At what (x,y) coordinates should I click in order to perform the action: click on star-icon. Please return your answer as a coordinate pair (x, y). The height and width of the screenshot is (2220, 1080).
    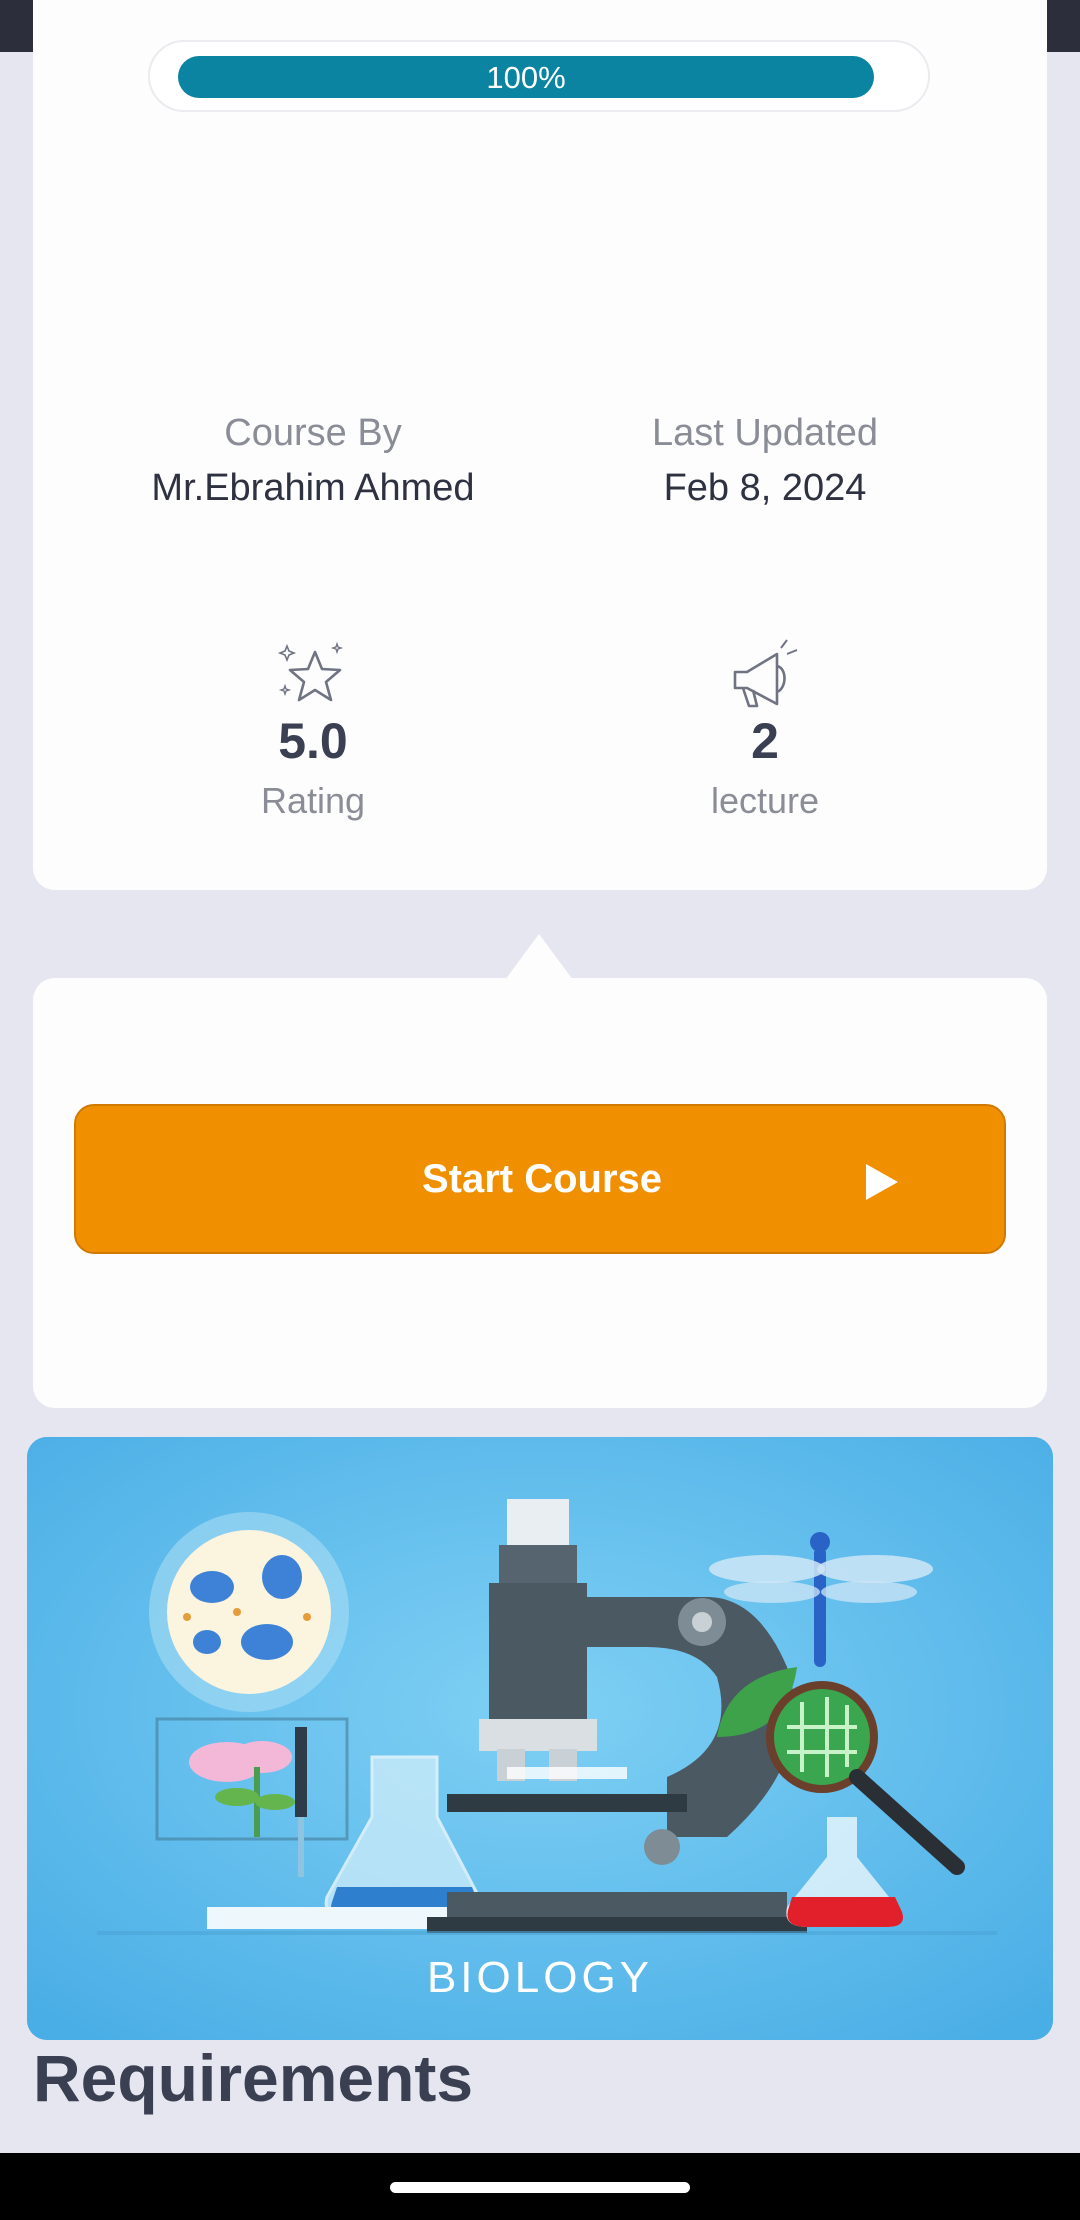
    Looking at the image, I should click on (310, 671).